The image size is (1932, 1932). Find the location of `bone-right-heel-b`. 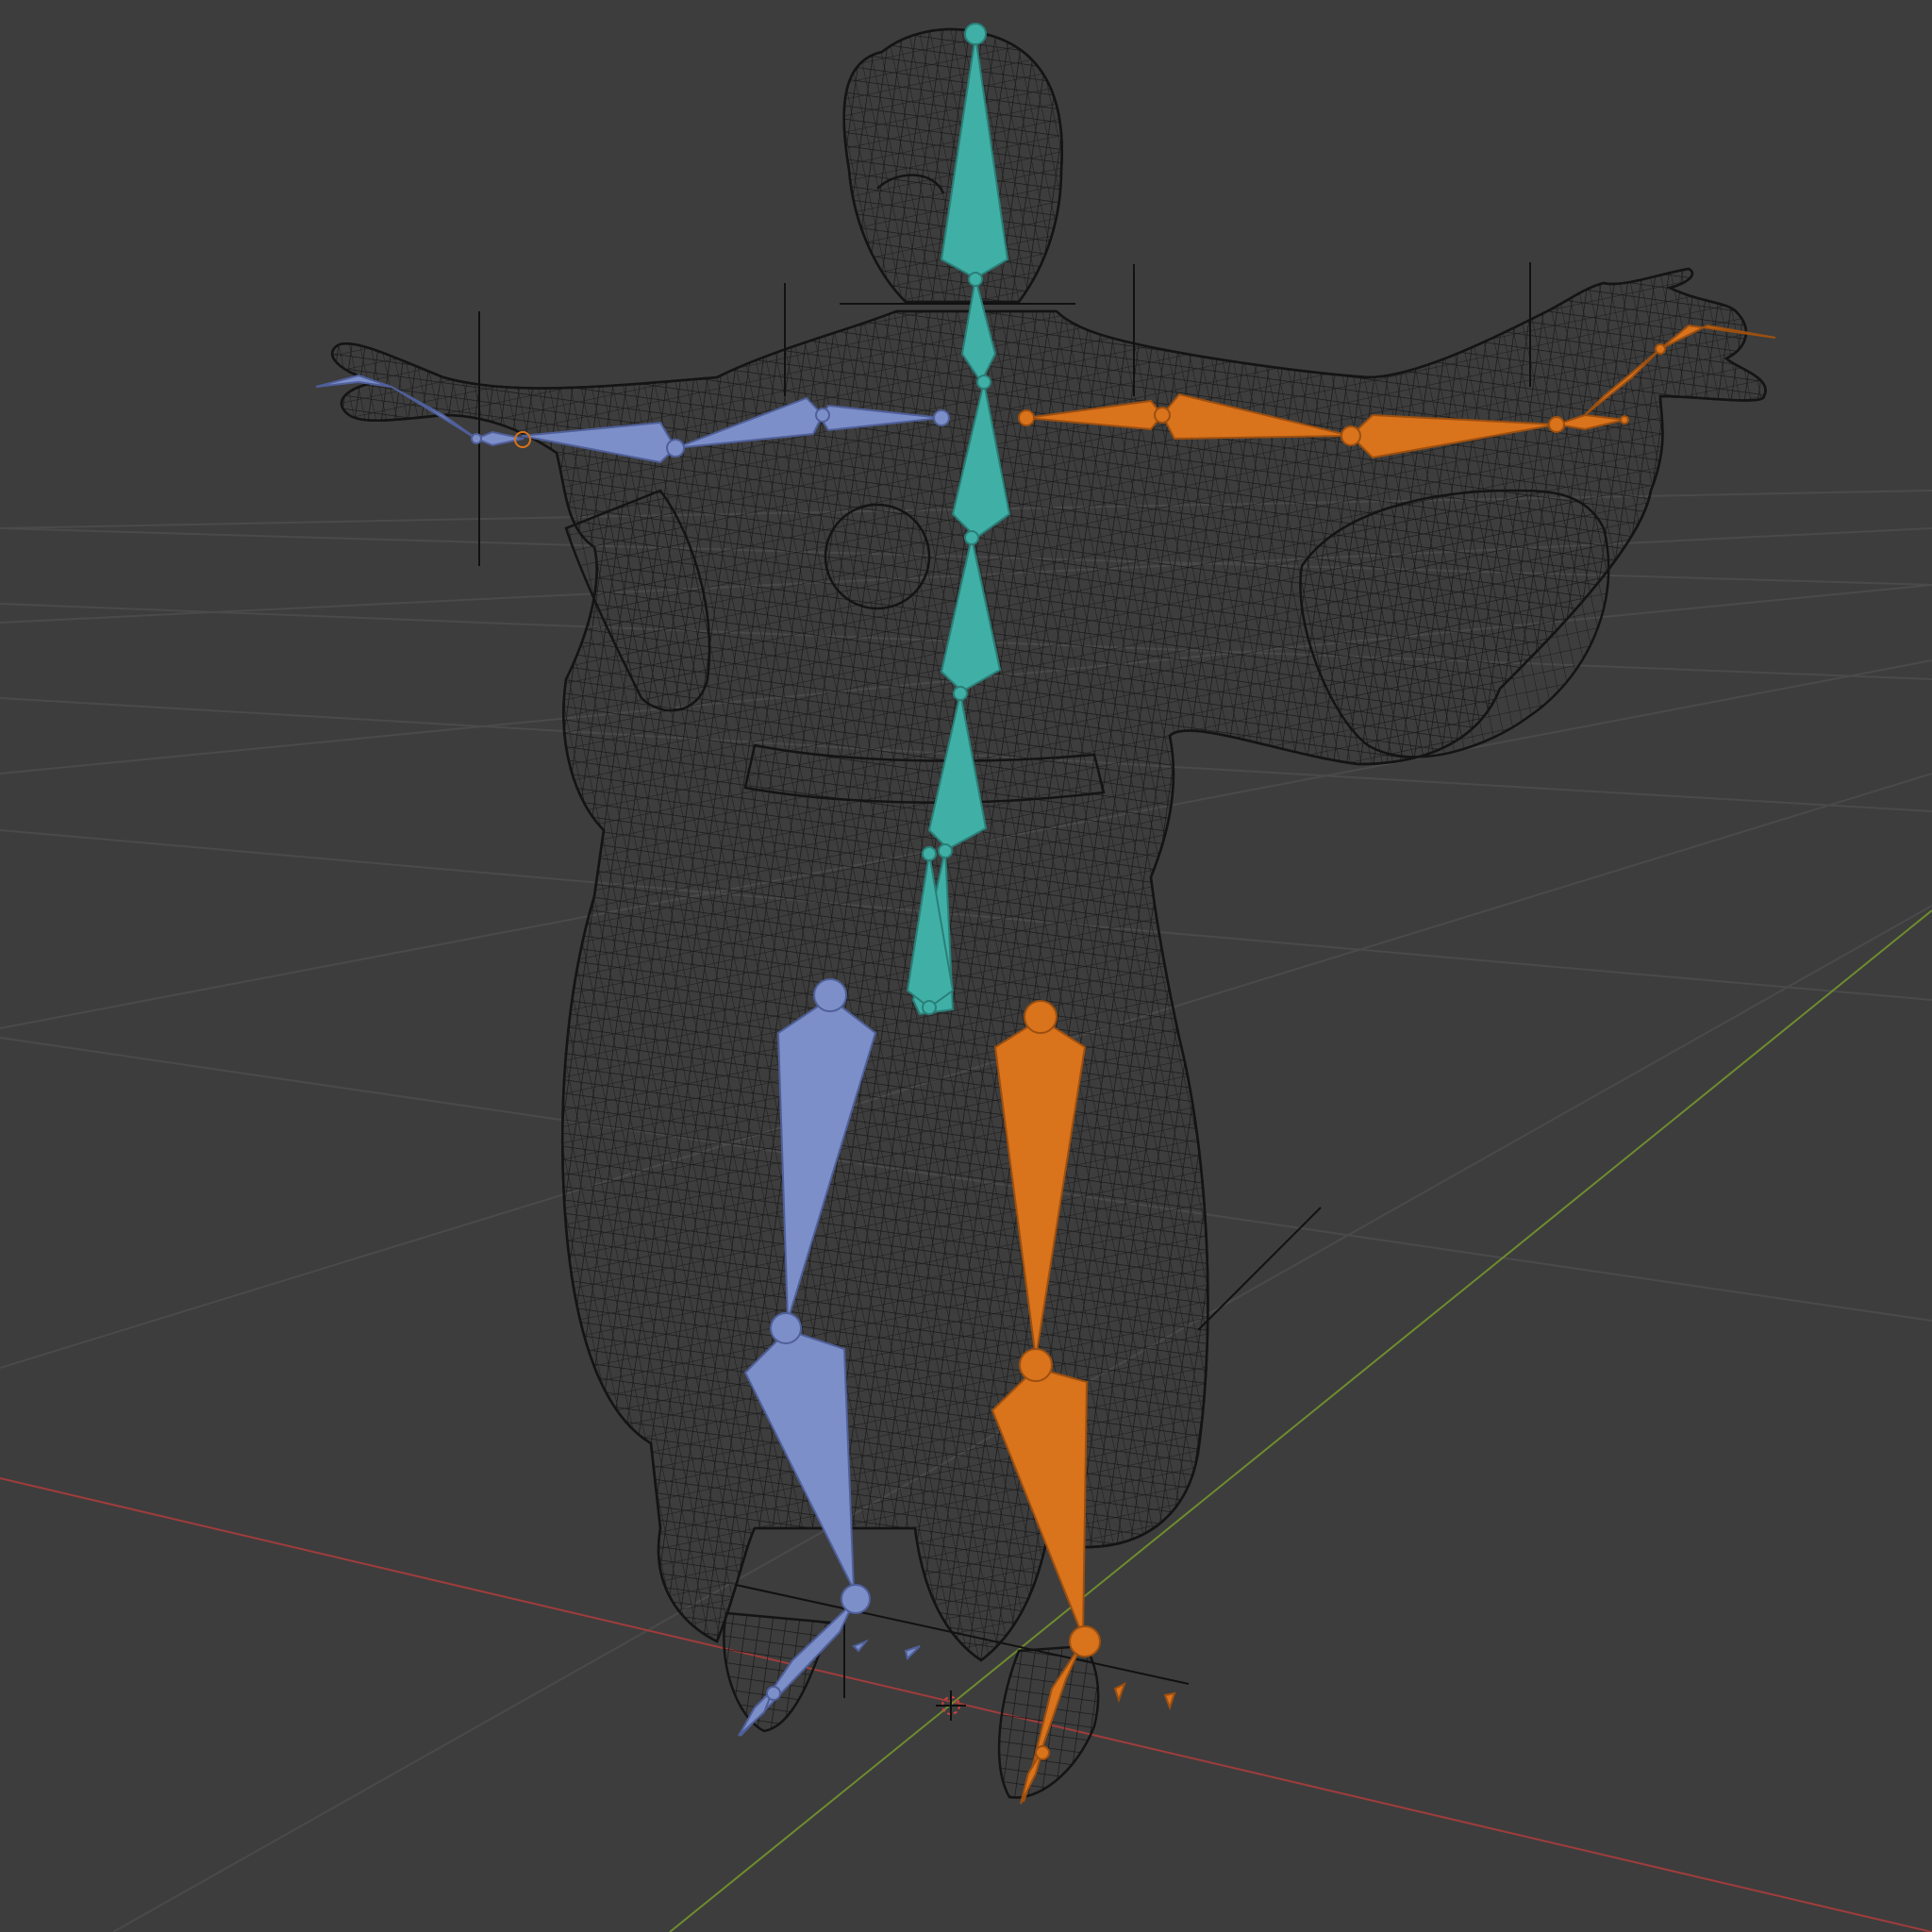

bone-right-heel-b is located at coordinates (1169, 1701).